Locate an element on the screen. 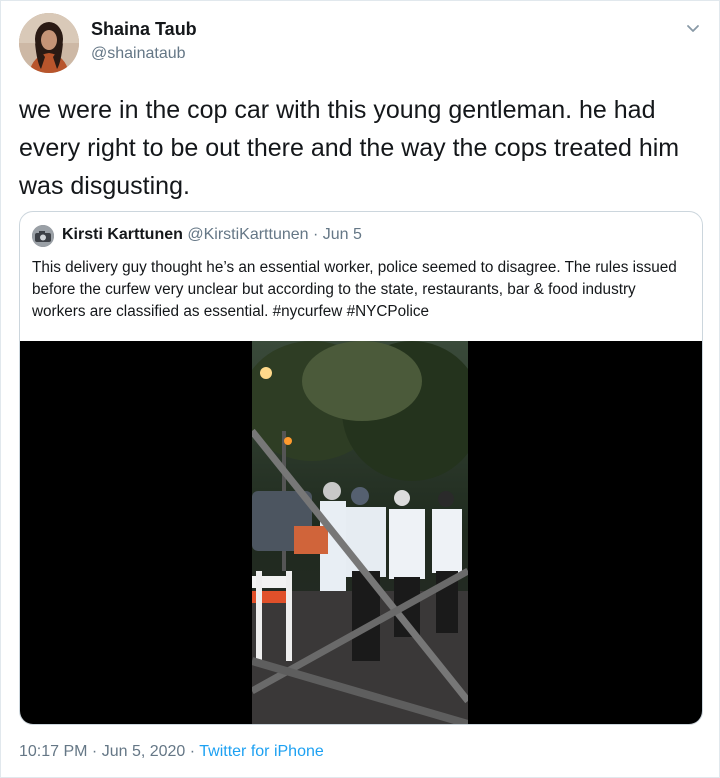  author-avatar is located at coordinates (49, 43).